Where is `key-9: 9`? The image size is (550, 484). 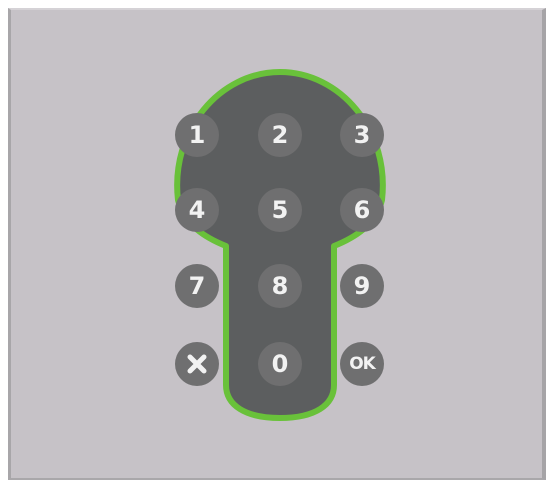
key-9: 9 is located at coordinates (362, 286).